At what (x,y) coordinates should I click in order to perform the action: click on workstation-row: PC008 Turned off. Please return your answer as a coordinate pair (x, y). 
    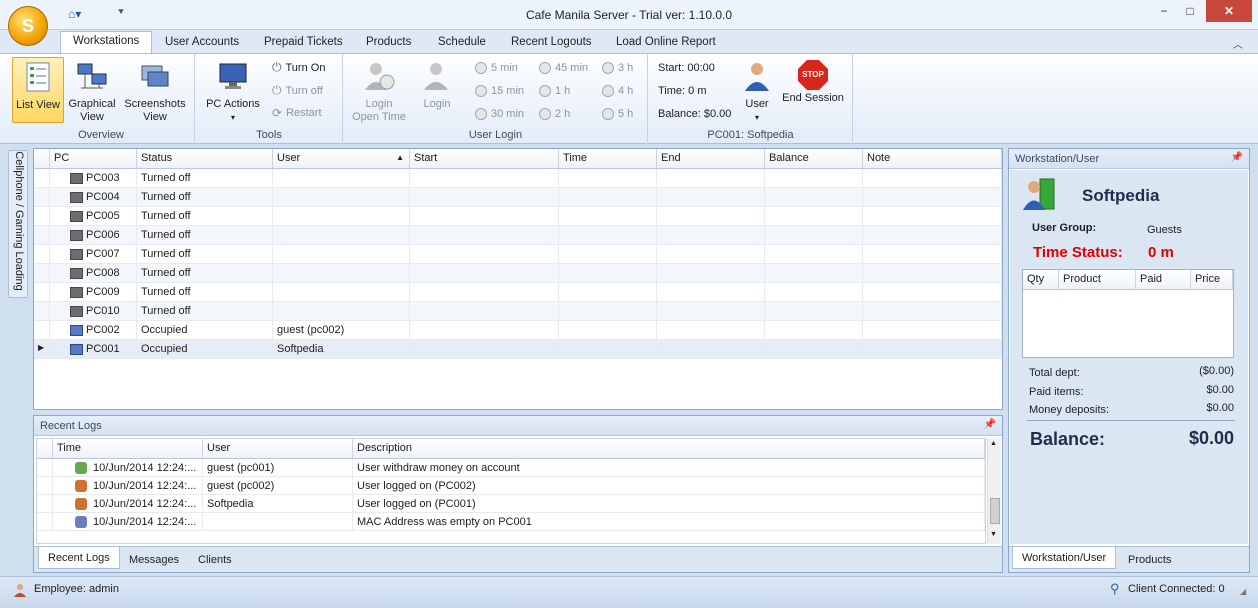
    Looking at the image, I should click on (518, 273).